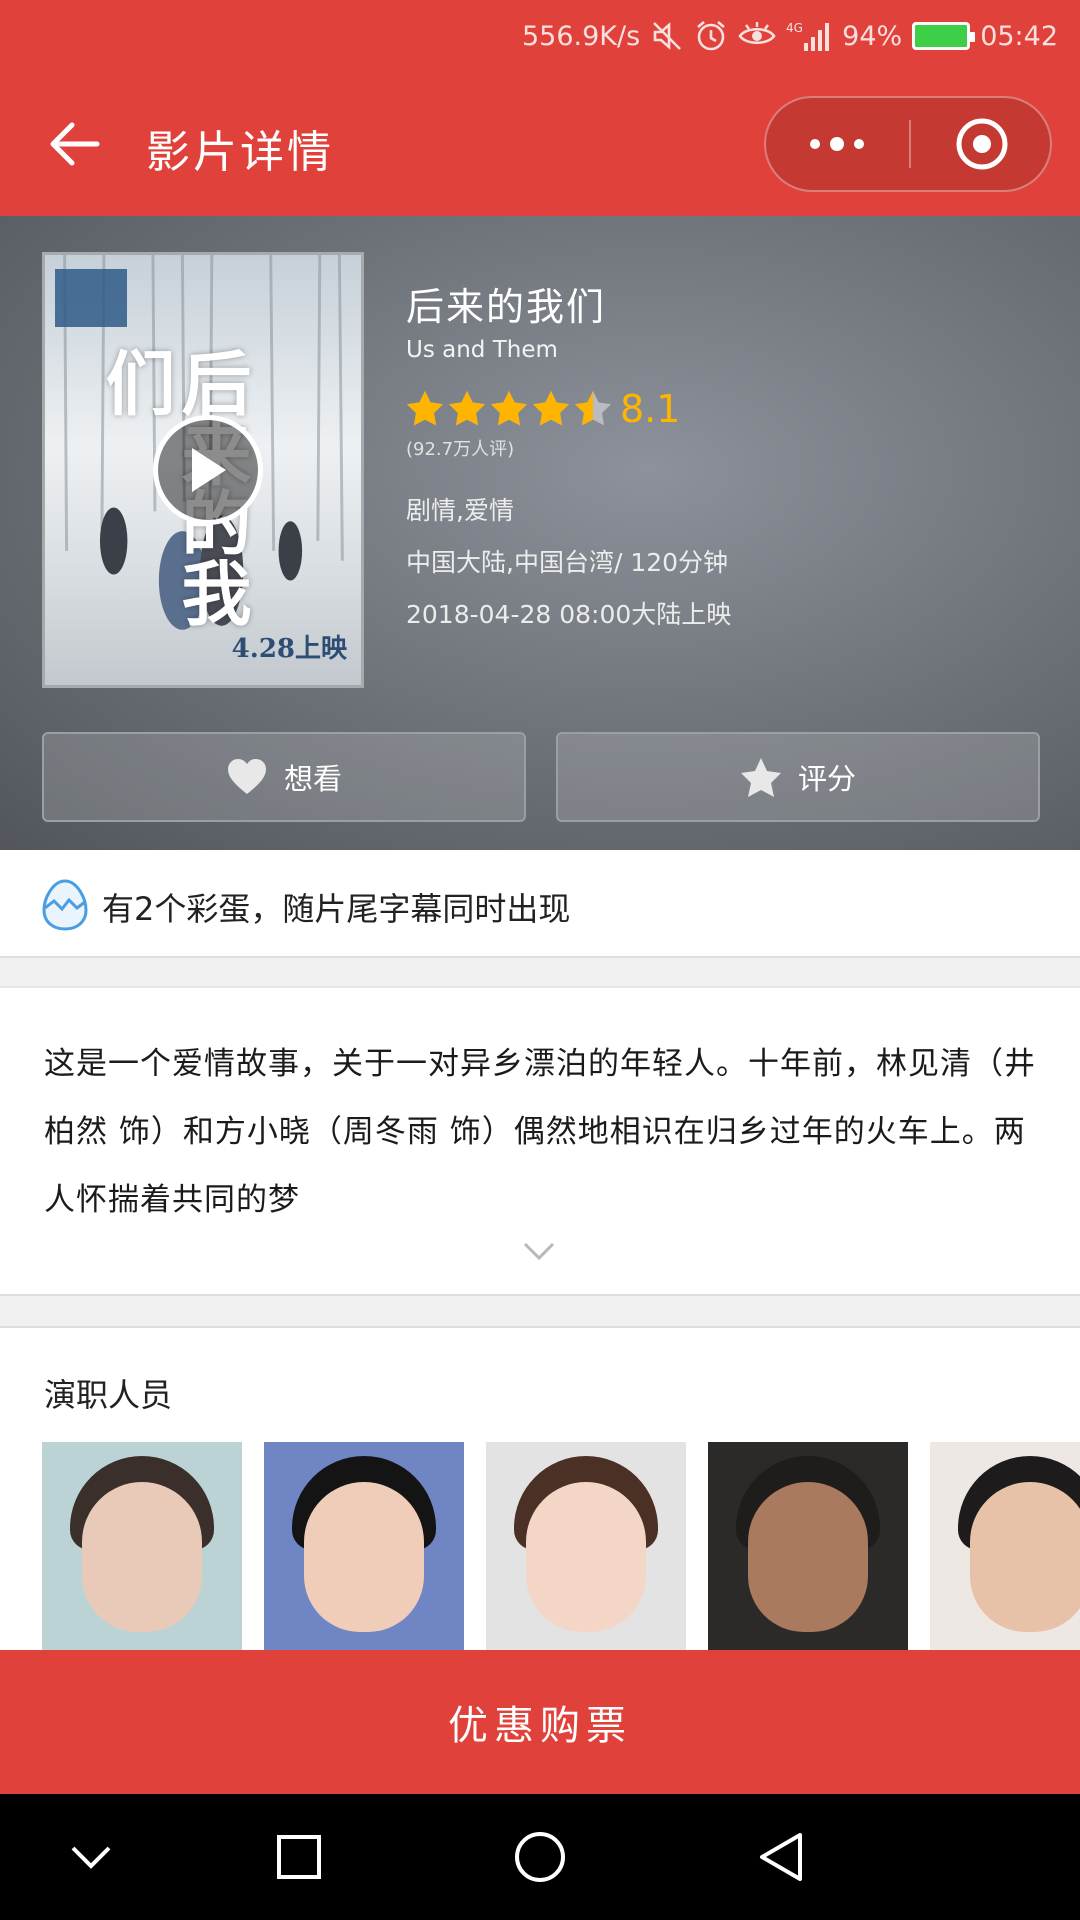 This screenshot has height=1920, width=1080. I want to click on buy-ticket-button: 优惠购票, so click(540, 1722).